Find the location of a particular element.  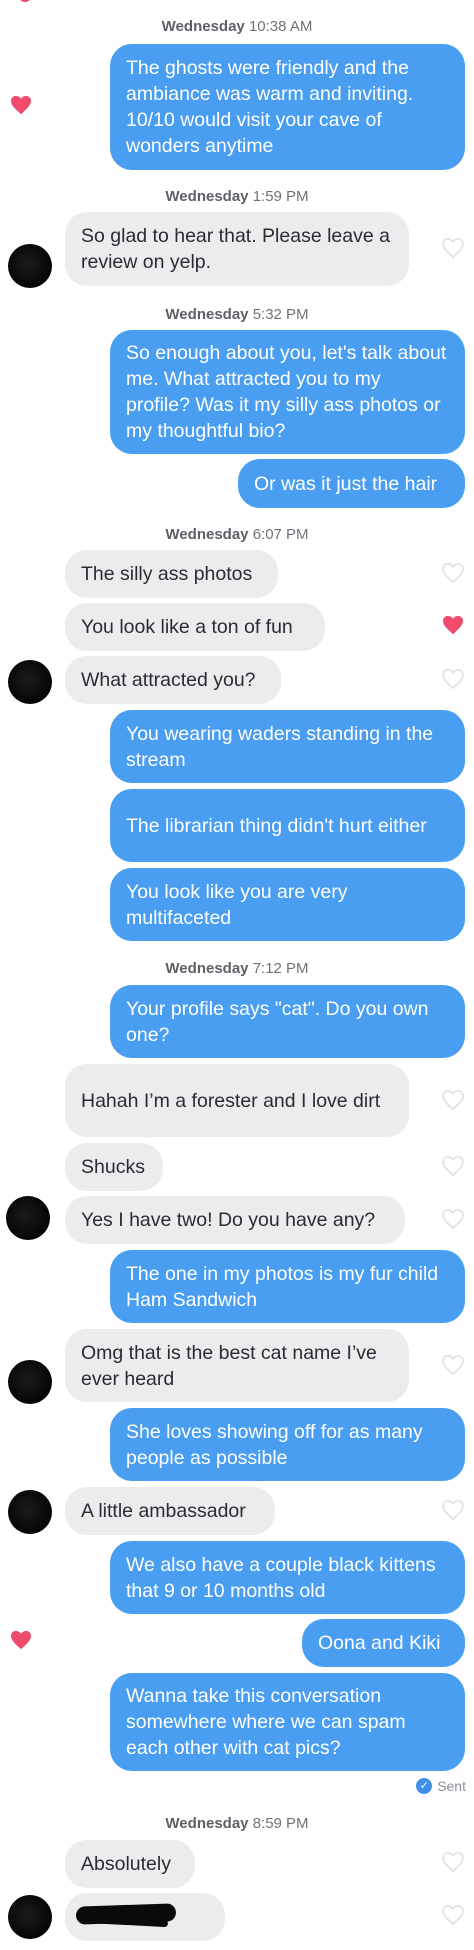

sent-label: Sent is located at coordinates (451, 1786).